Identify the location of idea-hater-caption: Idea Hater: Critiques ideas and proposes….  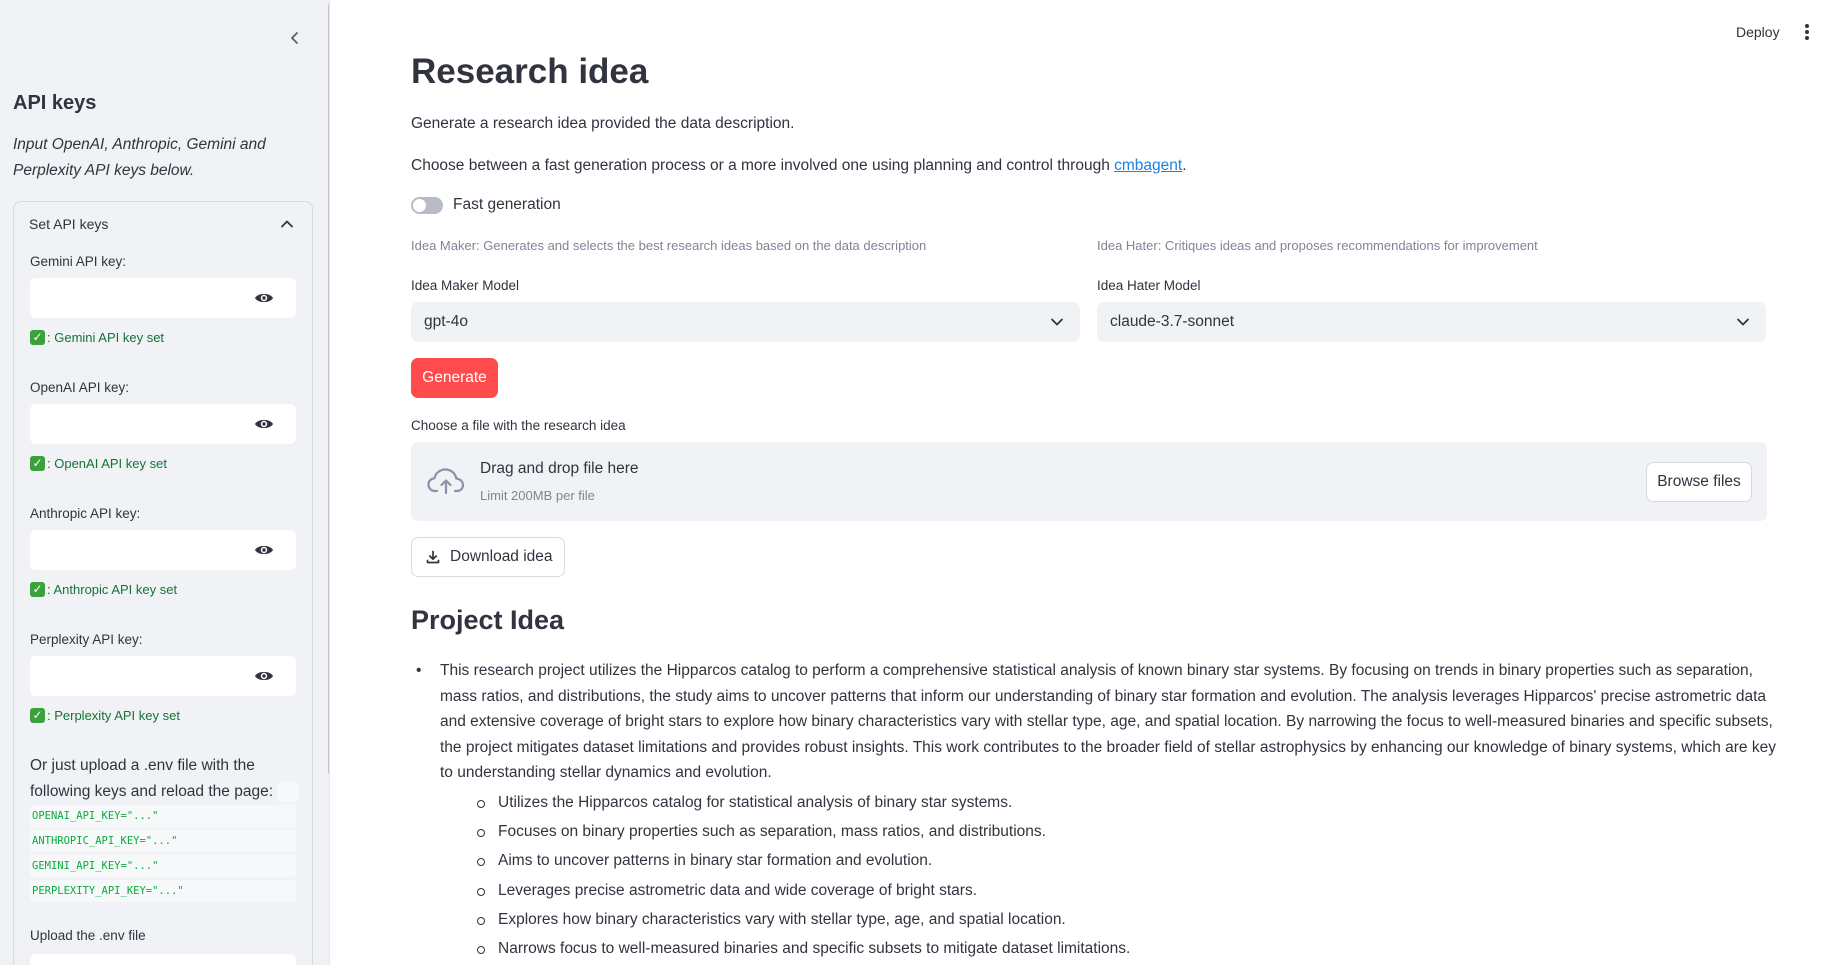
(1317, 245).